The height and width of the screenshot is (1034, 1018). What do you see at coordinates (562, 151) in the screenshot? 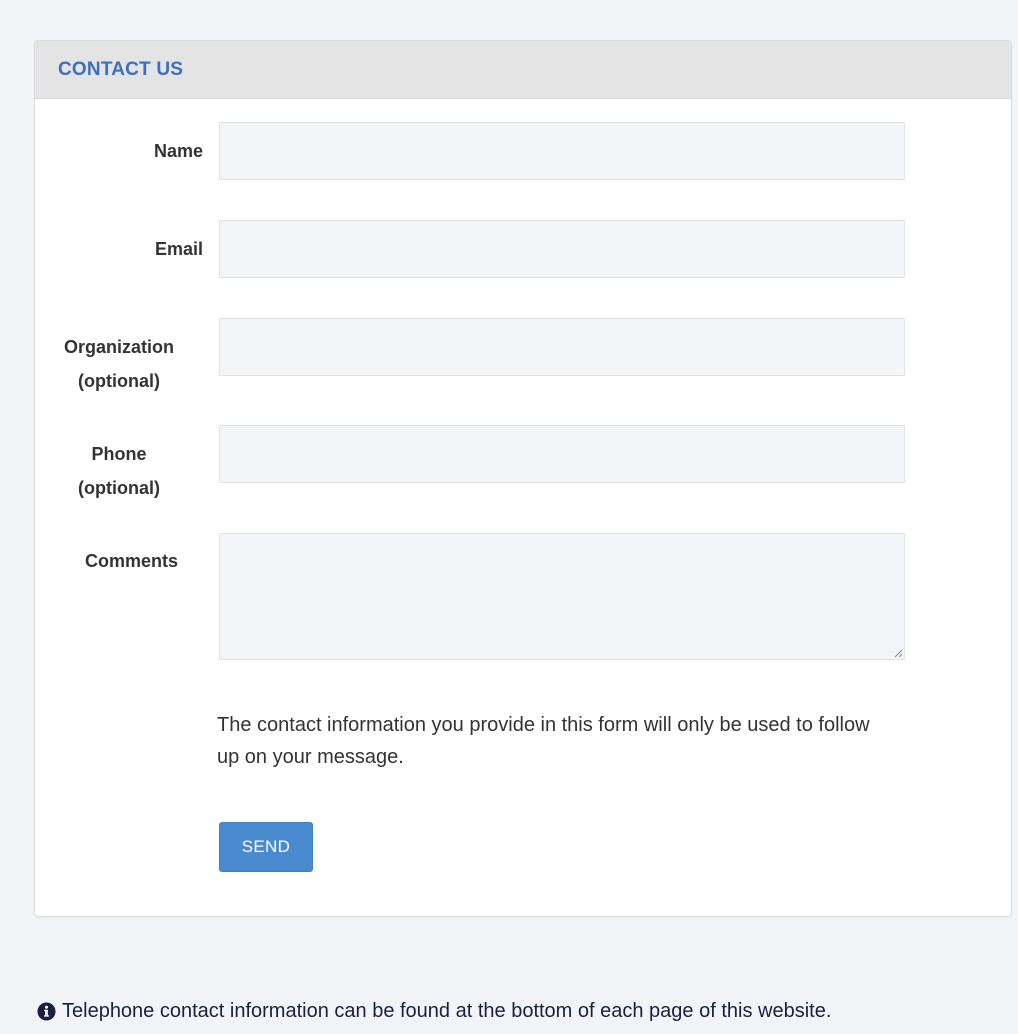
I see `name-input` at bounding box center [562, 151].